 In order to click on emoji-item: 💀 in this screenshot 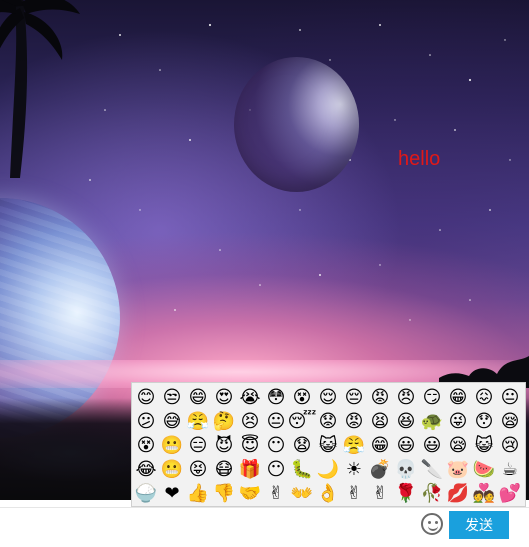, I will do `click(406, 470)`.